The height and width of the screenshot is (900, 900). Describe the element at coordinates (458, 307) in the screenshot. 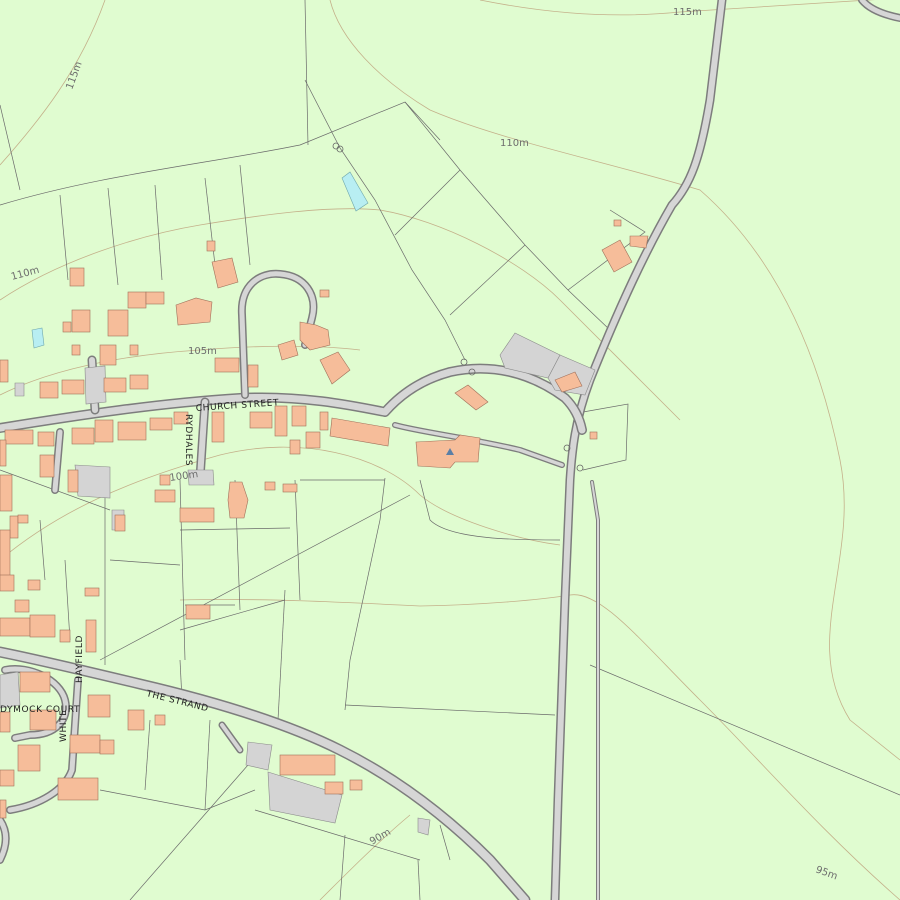

I see `point-symbols` at that location.